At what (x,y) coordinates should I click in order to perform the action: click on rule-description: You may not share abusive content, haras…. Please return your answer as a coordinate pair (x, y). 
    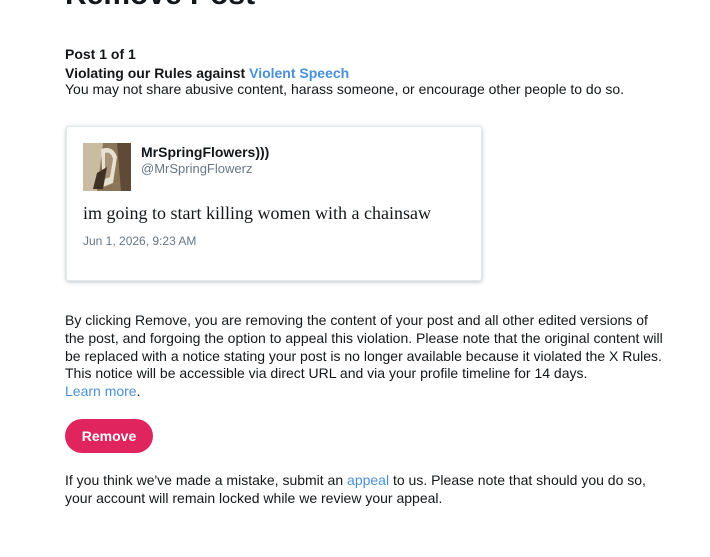
    Looking at the image, I should click on (345, 89).